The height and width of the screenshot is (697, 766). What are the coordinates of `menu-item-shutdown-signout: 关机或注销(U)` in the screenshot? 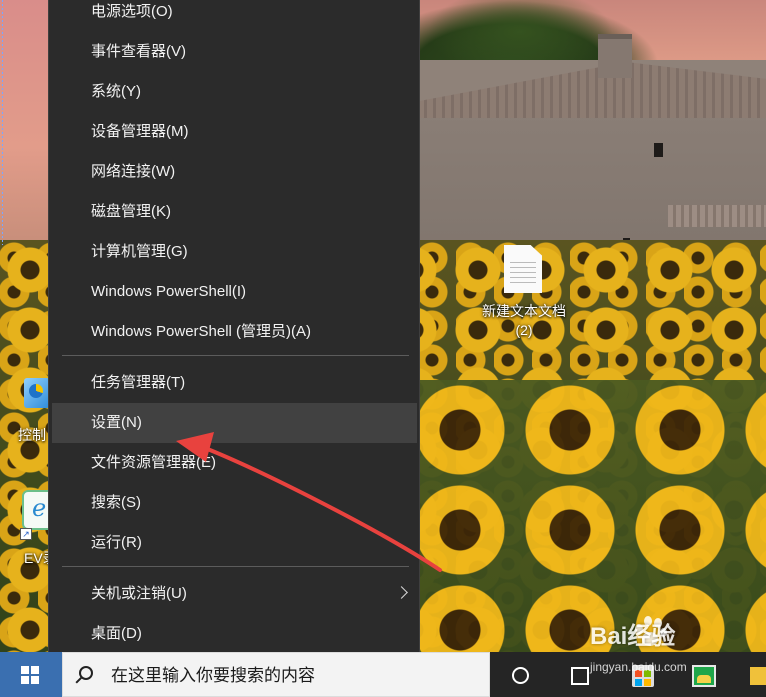 It's located at (234, 594).